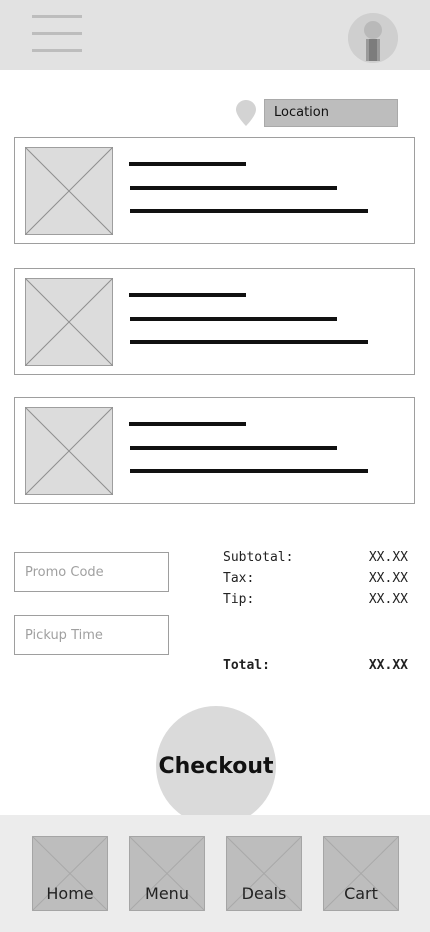  I want to click on tax-label: Tax:, so click(239, 578).